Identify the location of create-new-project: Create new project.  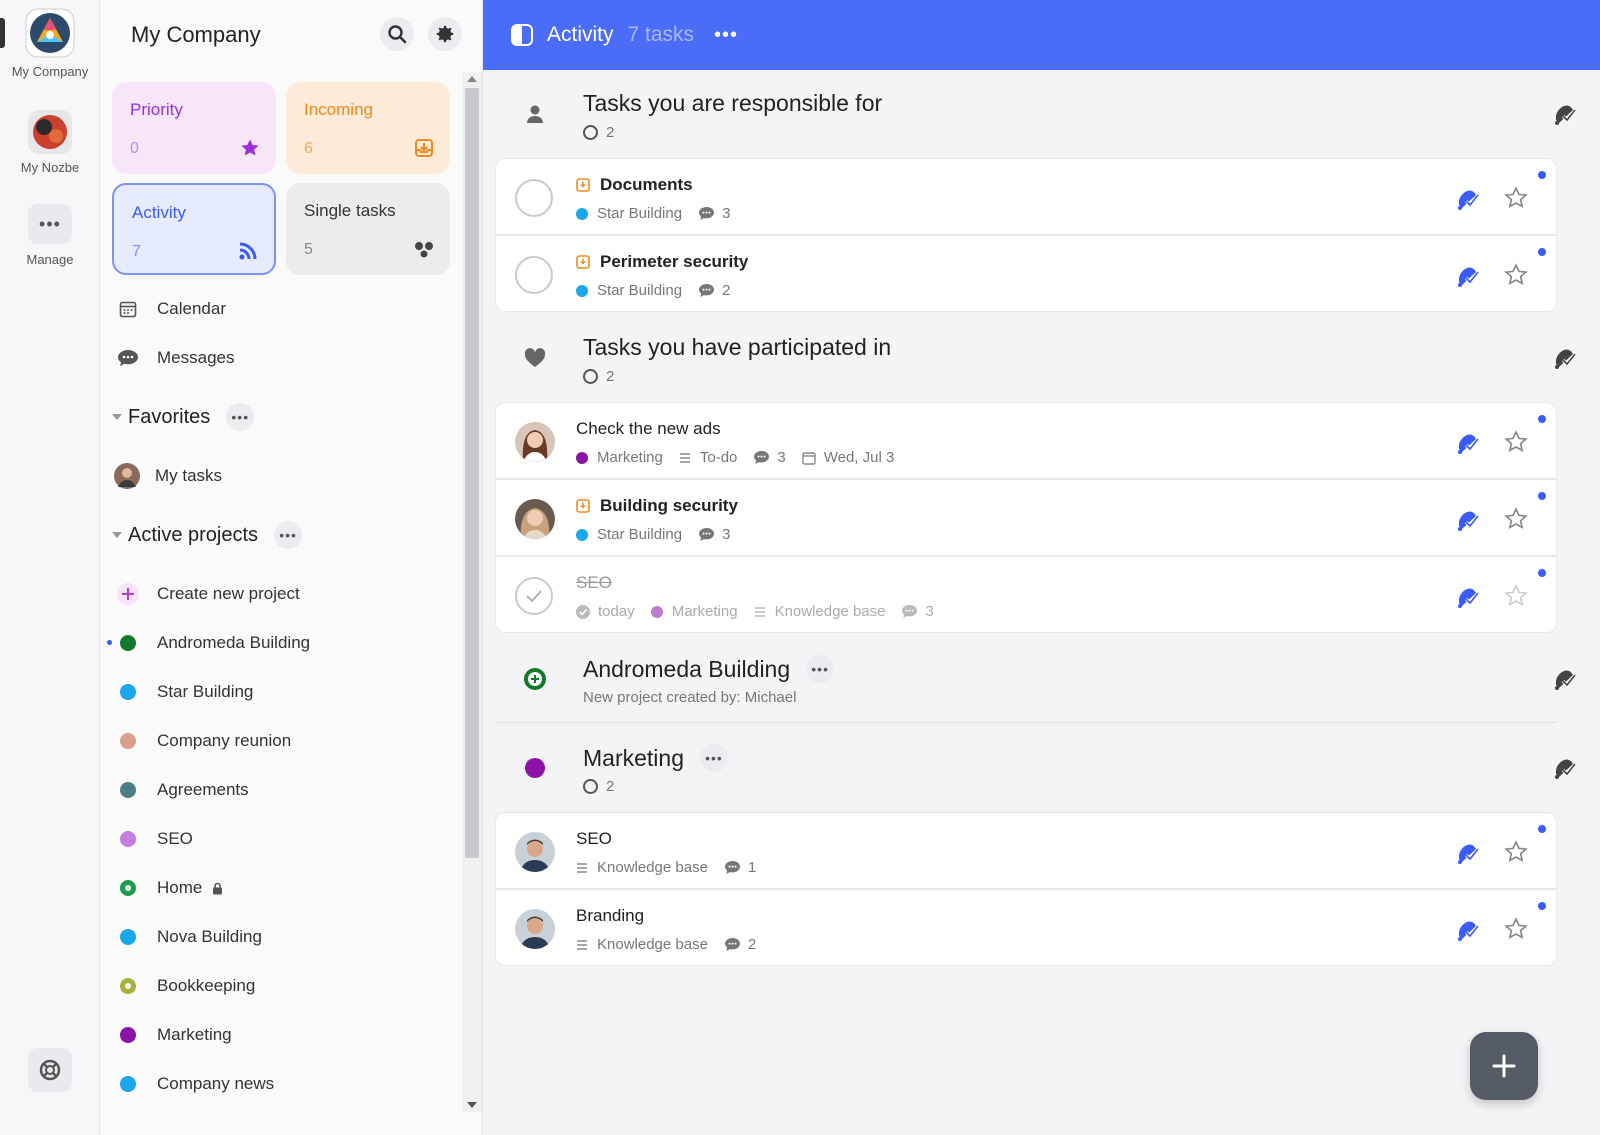
(287, 594).